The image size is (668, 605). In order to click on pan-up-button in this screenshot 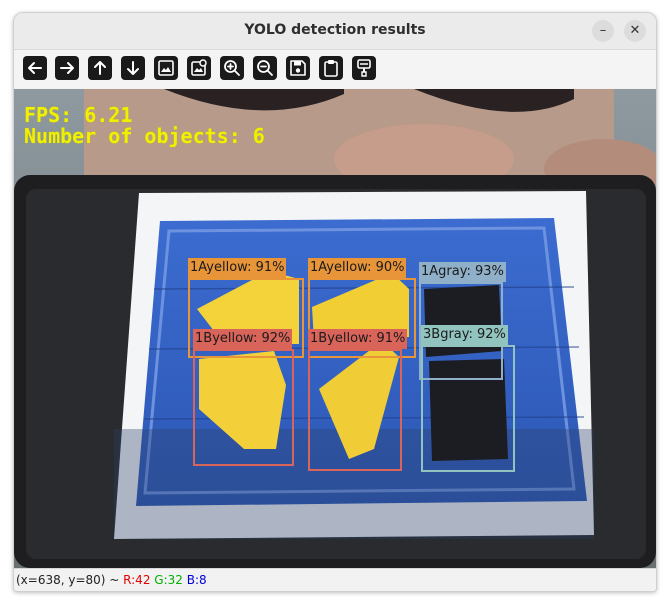, I will do `click(100, 68)`.